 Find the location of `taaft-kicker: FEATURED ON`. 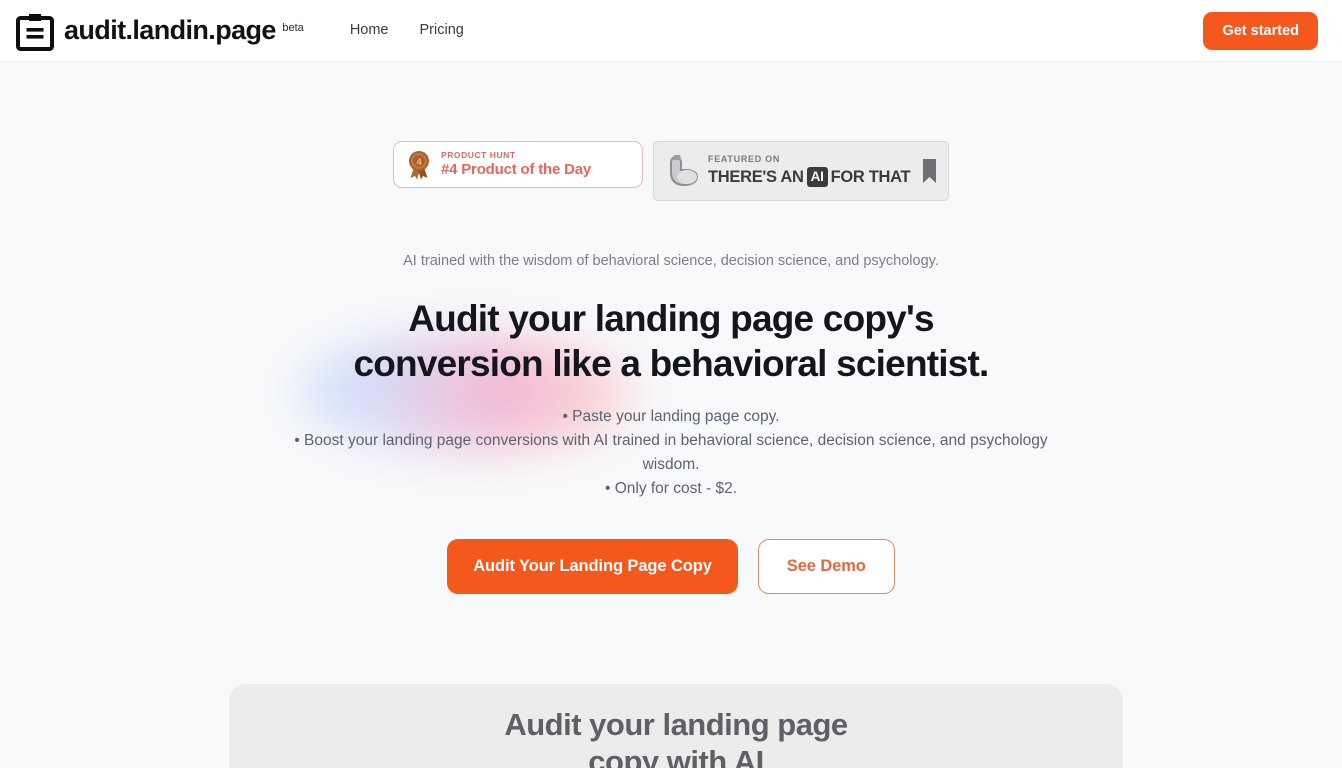

taaft-kicker: FEATURED ON is located at coordinates (744, 158).